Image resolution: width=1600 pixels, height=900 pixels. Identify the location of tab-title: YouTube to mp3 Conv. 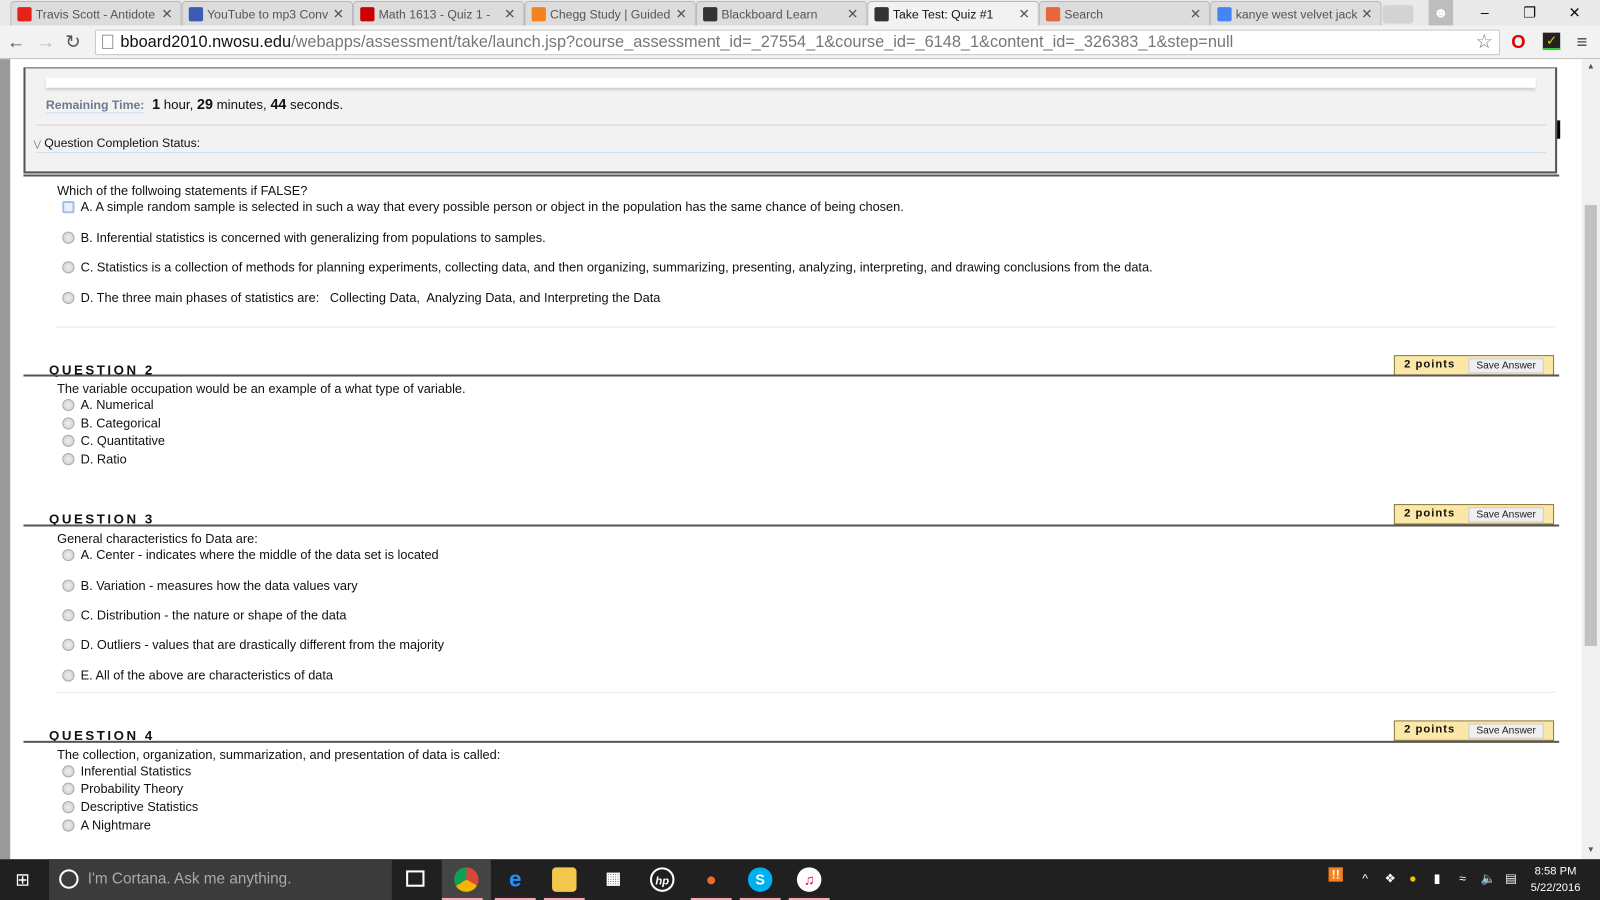
(268, 14).